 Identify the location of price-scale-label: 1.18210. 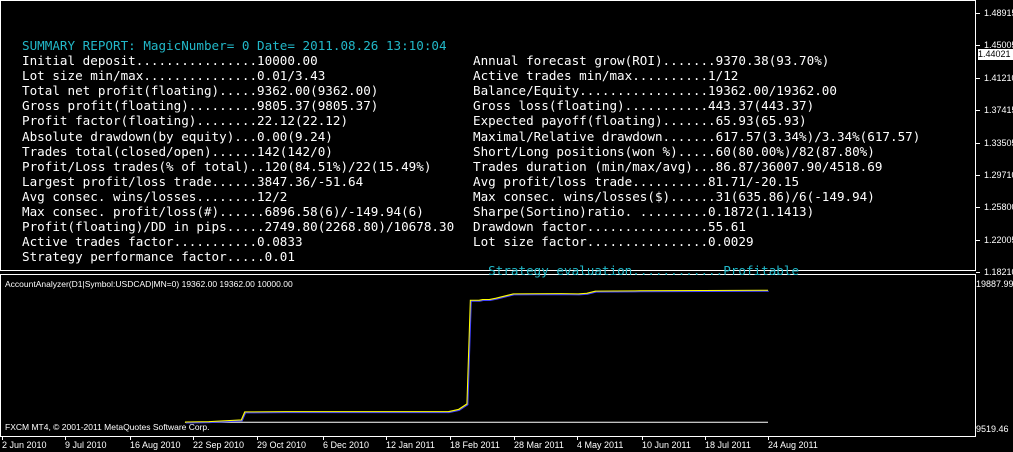
(998, 272).